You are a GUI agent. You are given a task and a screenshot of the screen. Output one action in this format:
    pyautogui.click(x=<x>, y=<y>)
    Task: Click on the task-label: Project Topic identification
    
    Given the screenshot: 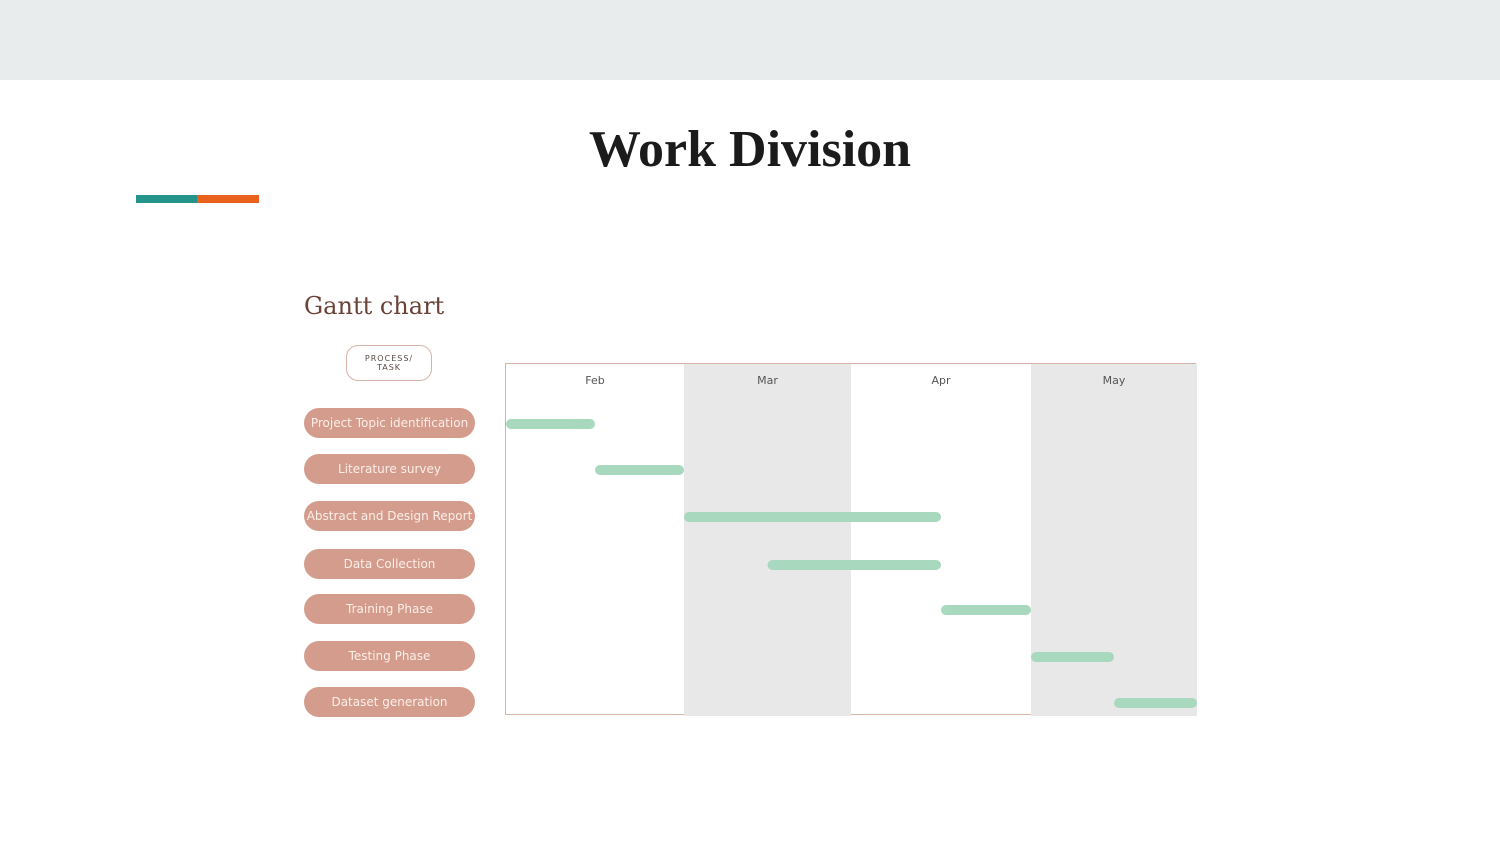 What is the action you would take?
    pyautogui.click(x=389, y=423)
    